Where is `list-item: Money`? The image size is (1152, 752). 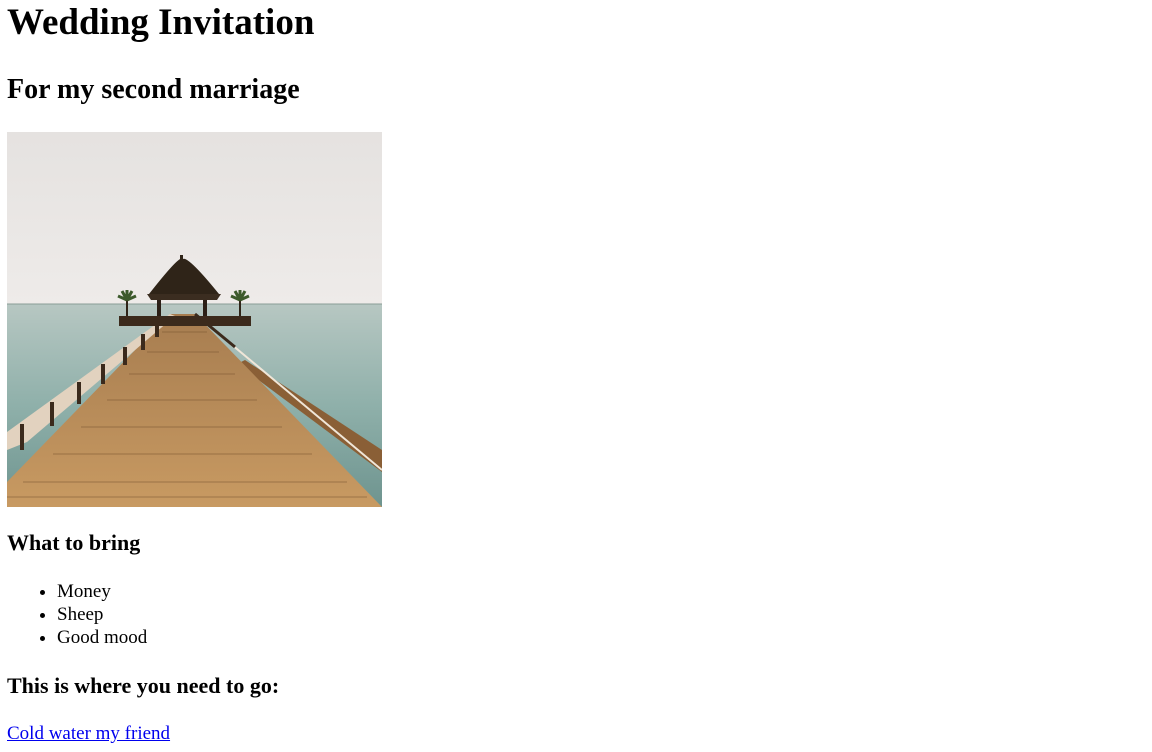
list-item: Money is located at coordinates (102, 591).